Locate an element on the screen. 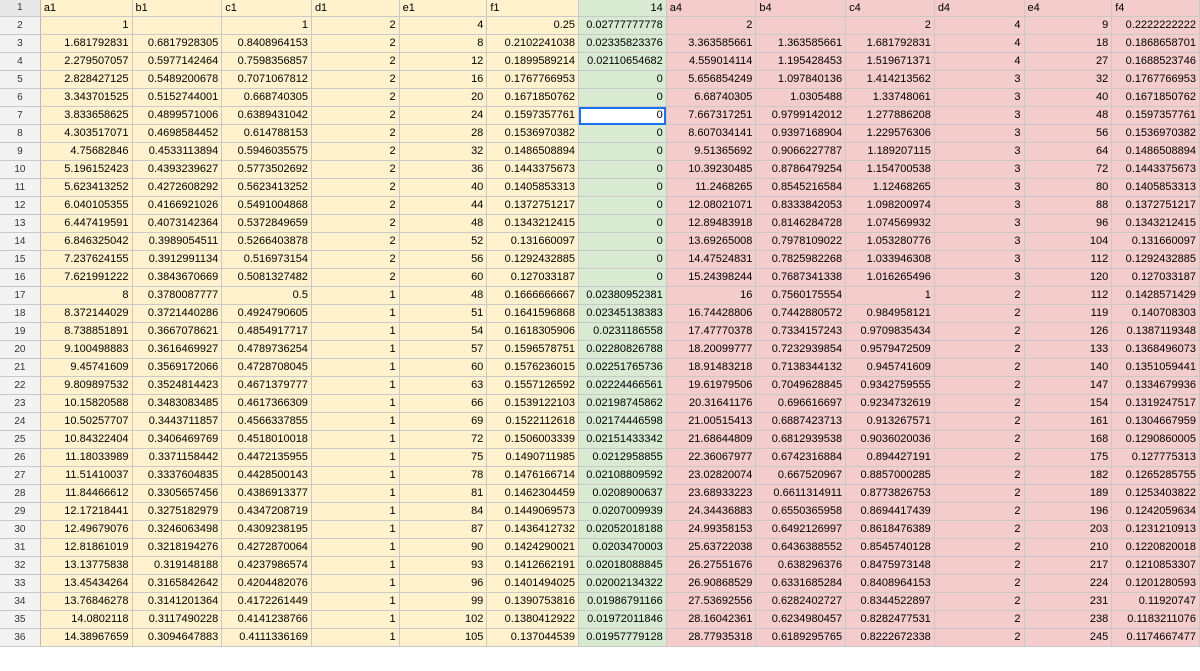  cell-b15: 0.3912991134 is located at coordinates (177, 259).